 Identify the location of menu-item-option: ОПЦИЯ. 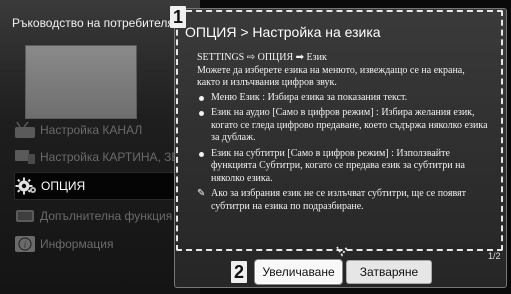
(105, 186).